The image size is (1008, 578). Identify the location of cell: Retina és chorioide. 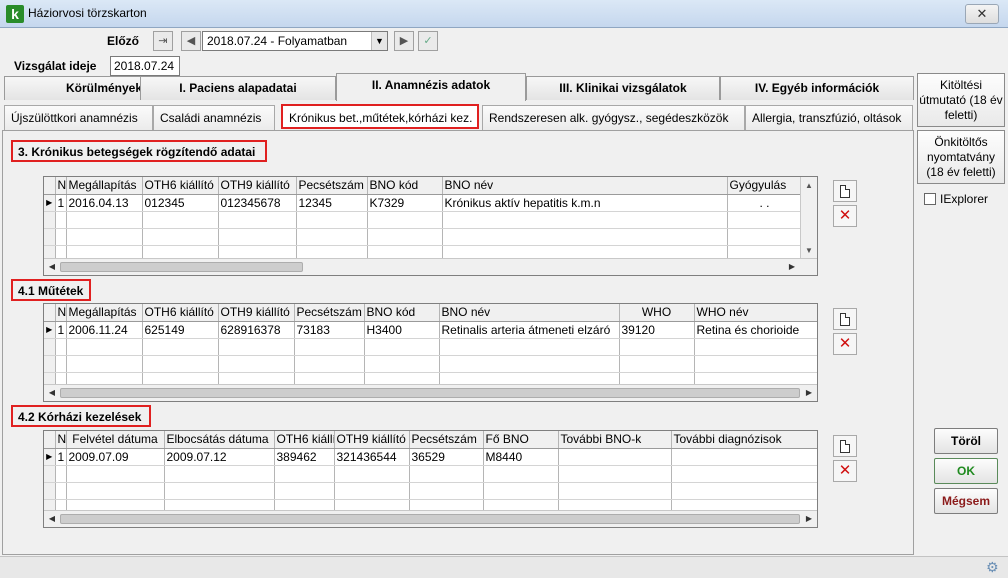
(755, 330).